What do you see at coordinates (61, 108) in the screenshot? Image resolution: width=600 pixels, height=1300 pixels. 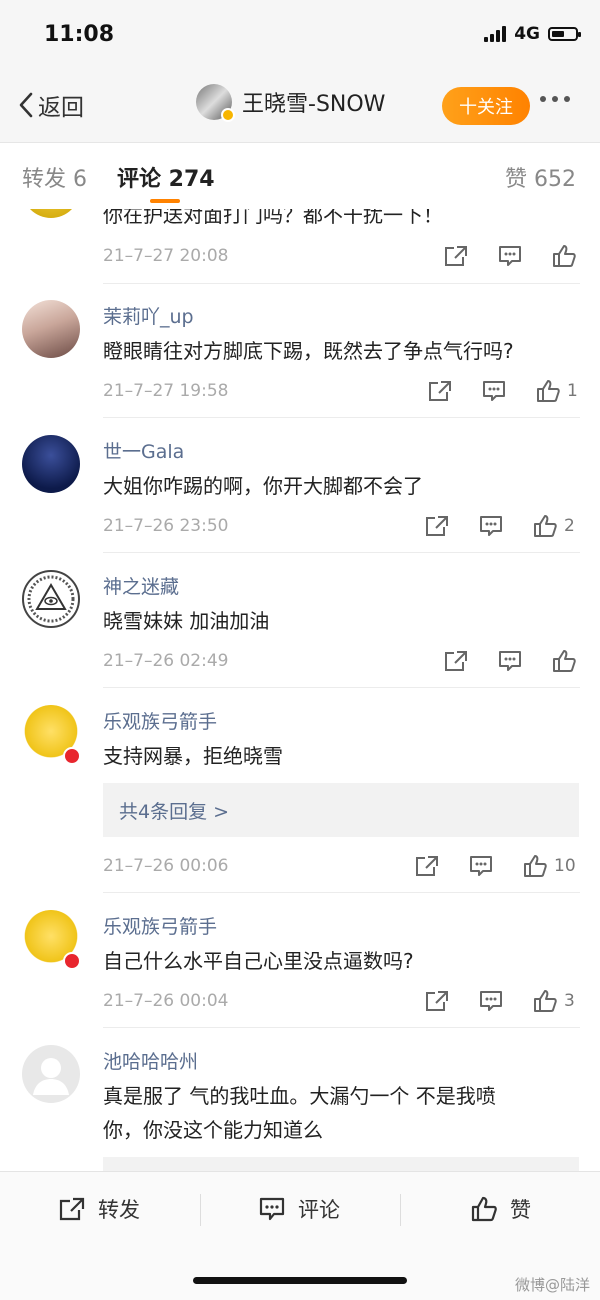 I see `back-label: 返回` at bounding box center [61, 108].